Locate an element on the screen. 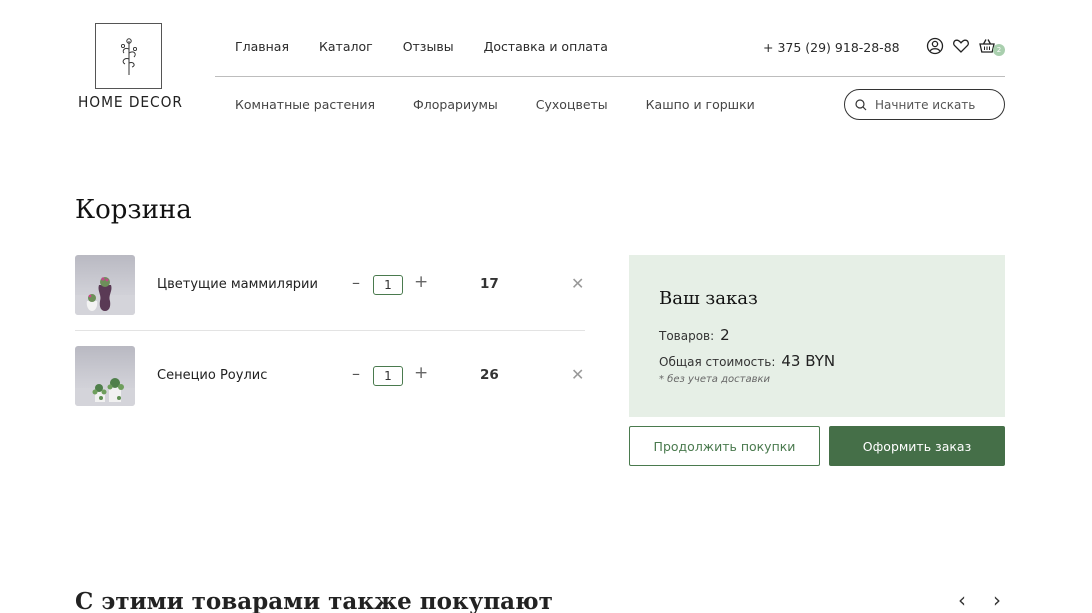 This screenshot has width=1092, height=613. items-count-label: Товаров: is located at coordinates (687, 336).